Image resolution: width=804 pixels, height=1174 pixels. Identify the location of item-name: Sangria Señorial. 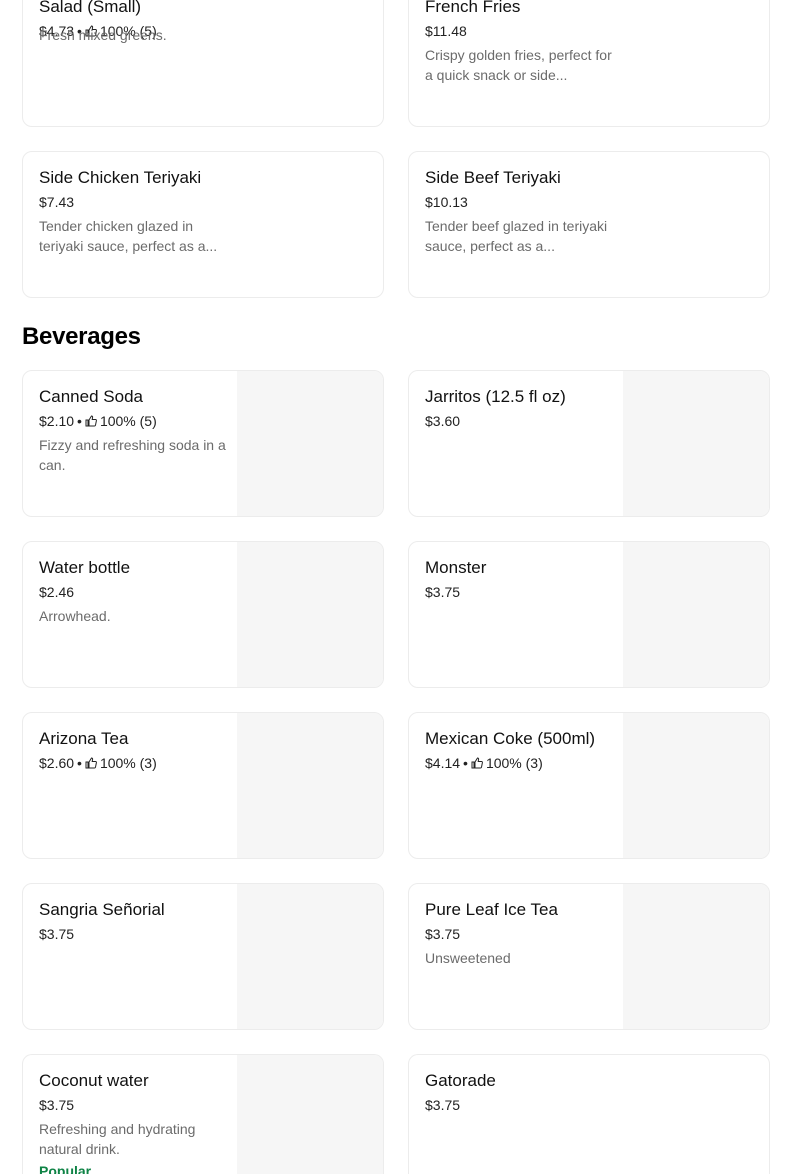
(102, 909).